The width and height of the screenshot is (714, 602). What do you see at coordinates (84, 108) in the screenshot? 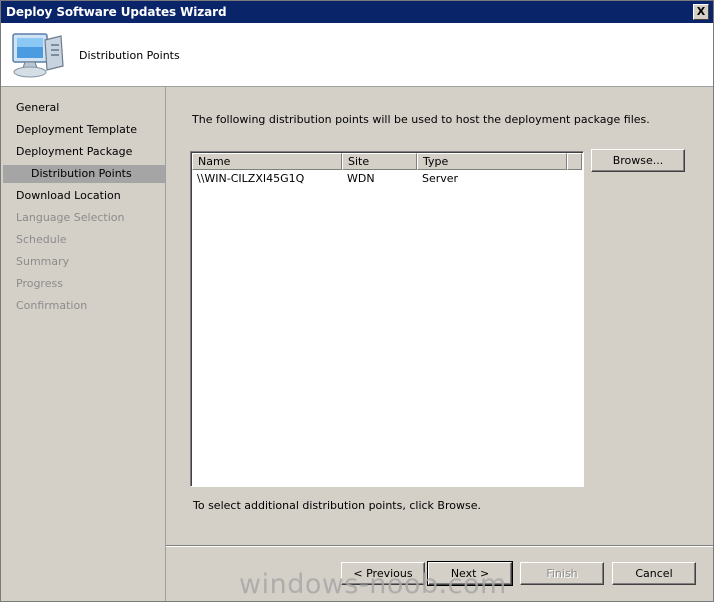
I see `step-general: General` at bounding box center [84, 108].